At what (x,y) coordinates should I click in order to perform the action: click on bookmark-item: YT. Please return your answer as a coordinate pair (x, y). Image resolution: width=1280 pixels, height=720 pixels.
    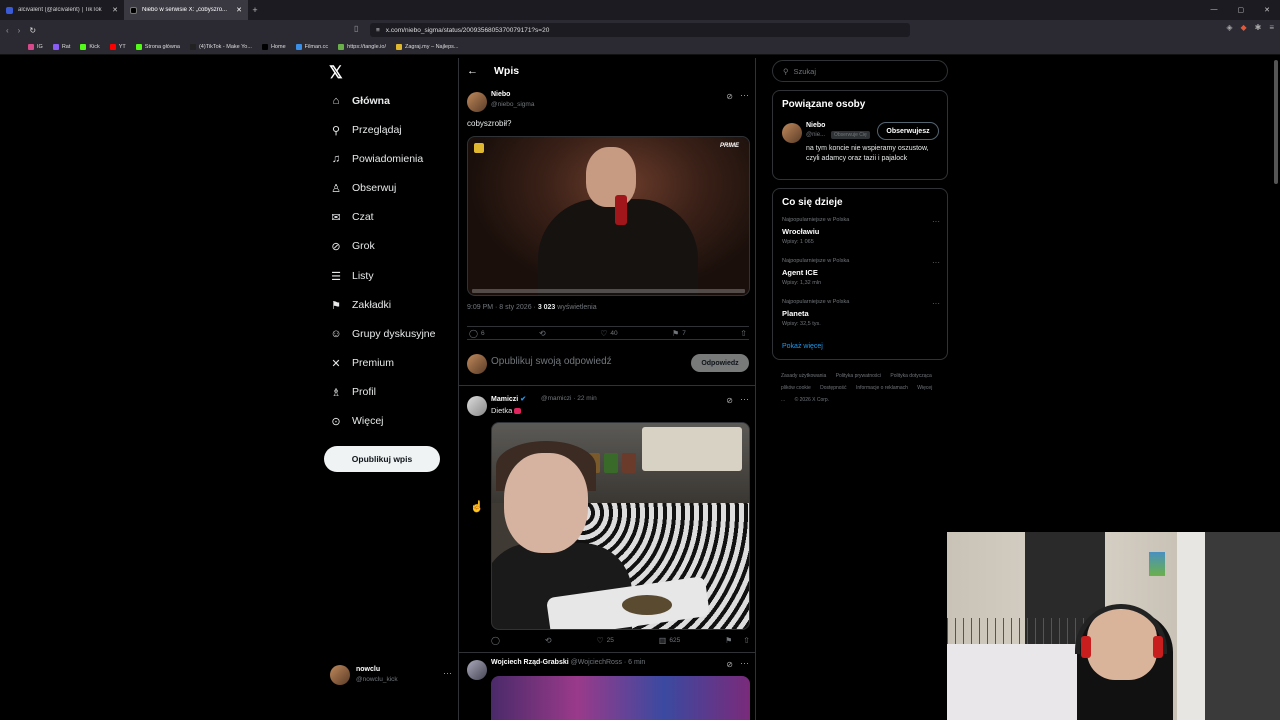
    Looking at the image, I should click on (117, 47).